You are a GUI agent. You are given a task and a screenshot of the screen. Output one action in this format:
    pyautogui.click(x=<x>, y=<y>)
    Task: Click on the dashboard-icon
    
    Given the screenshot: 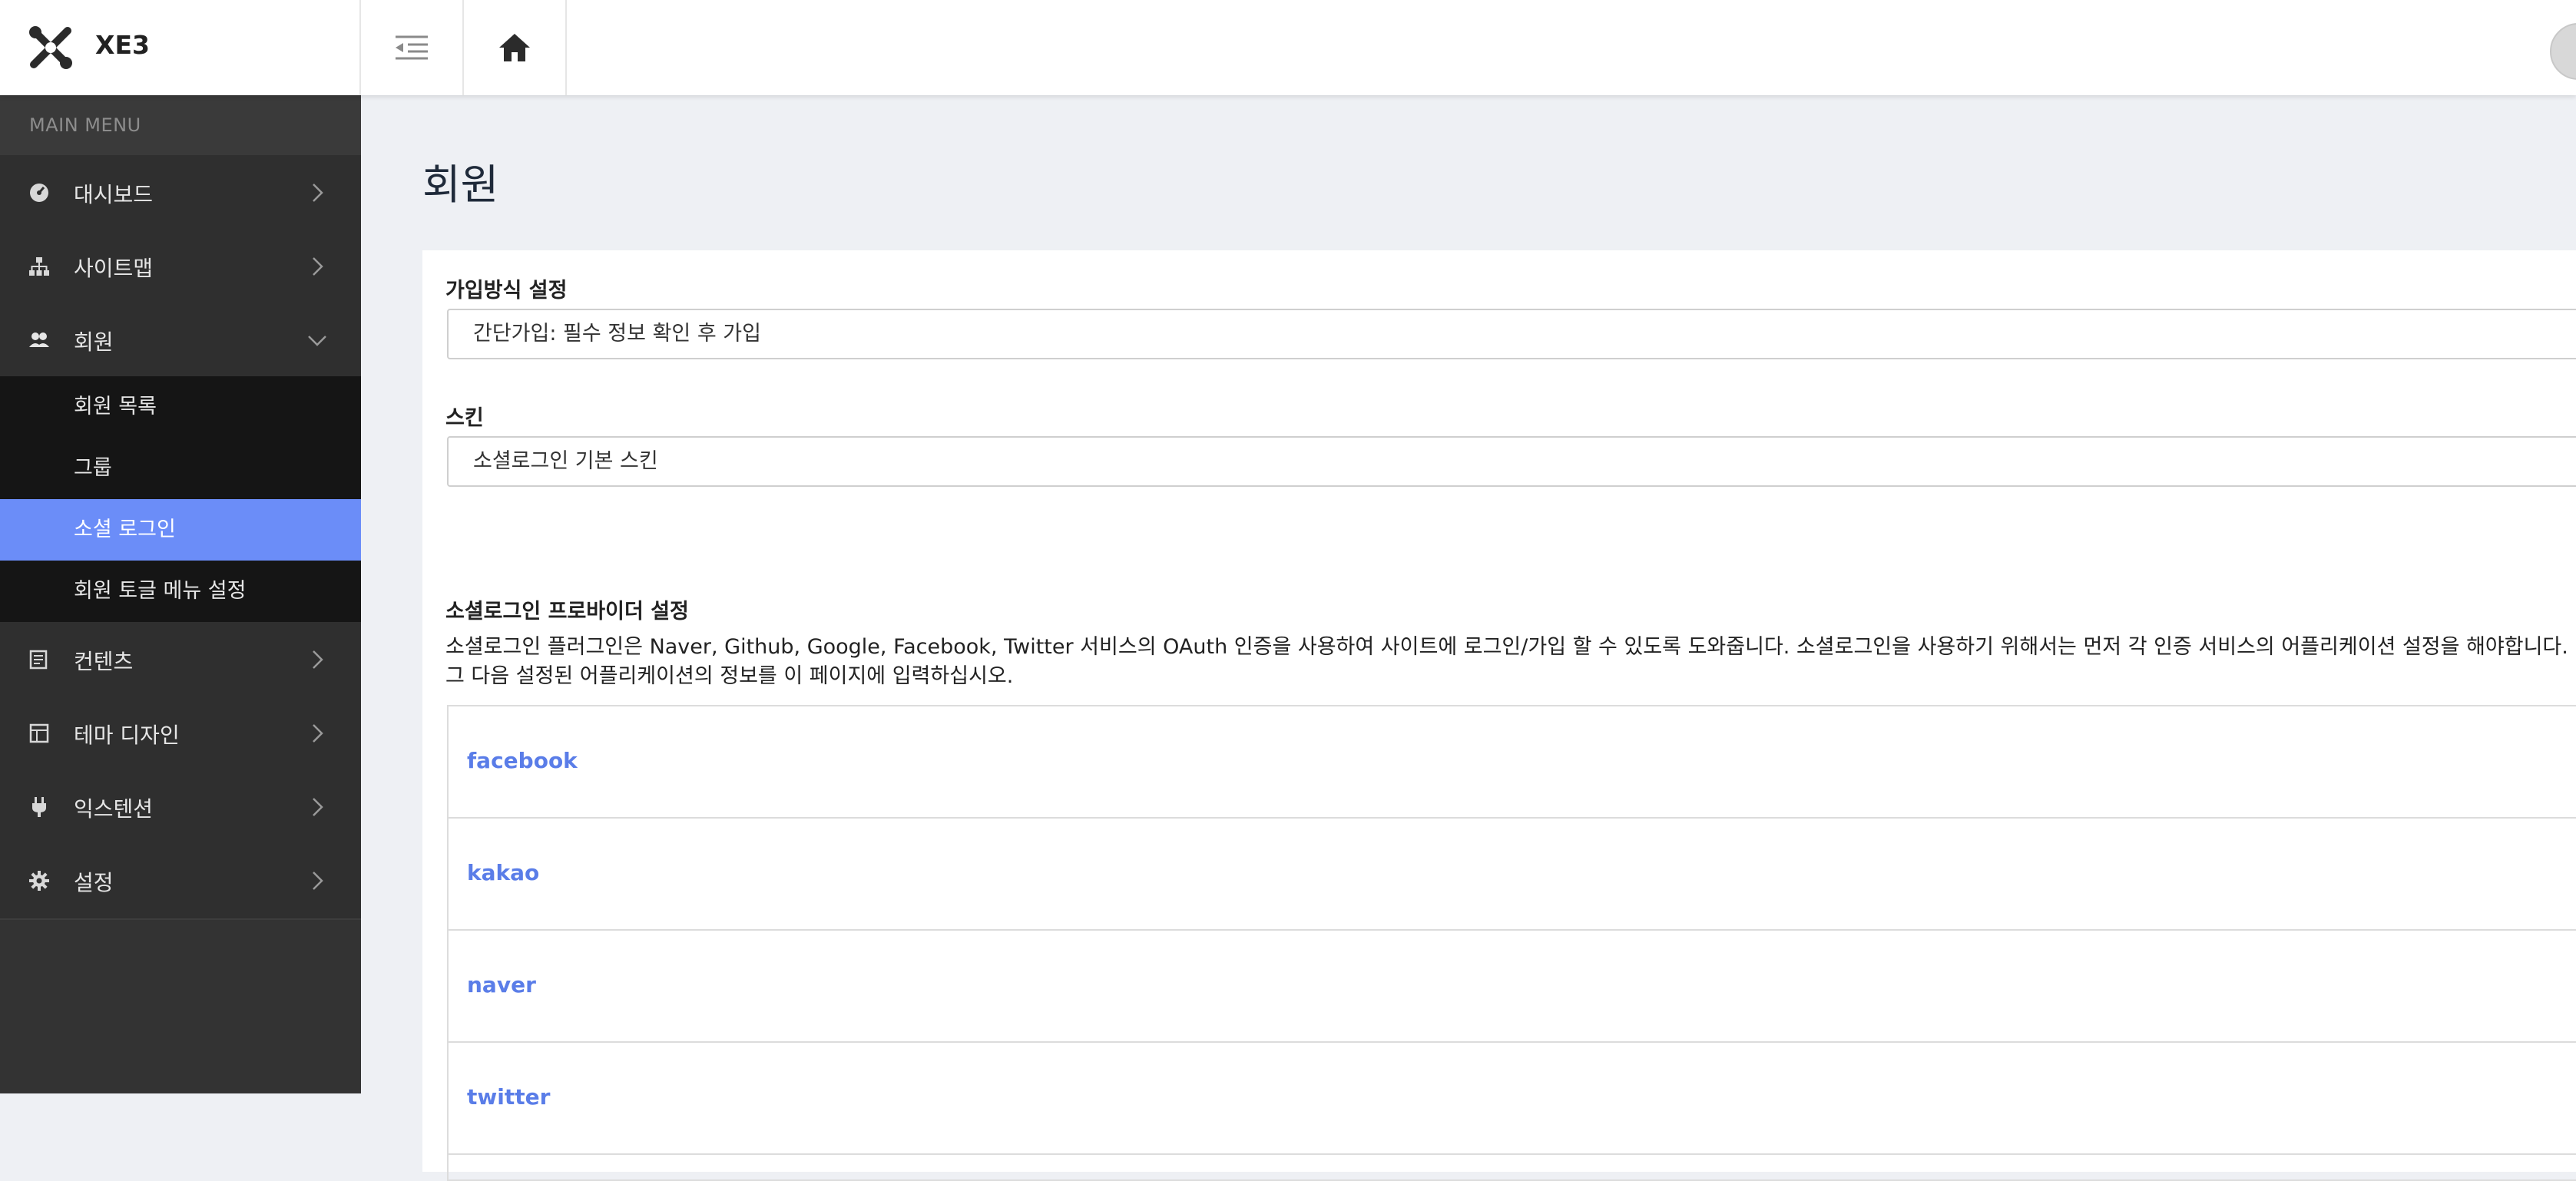 What is the action you would take?
    pyautogui.click(x=39, y=193)
    